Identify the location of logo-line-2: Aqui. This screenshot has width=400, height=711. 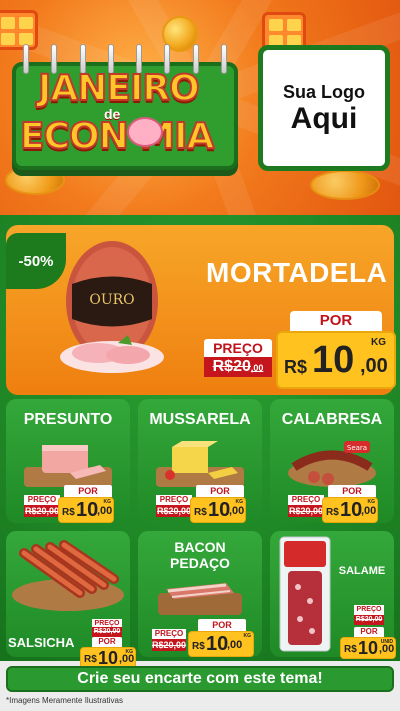
(324, 118).